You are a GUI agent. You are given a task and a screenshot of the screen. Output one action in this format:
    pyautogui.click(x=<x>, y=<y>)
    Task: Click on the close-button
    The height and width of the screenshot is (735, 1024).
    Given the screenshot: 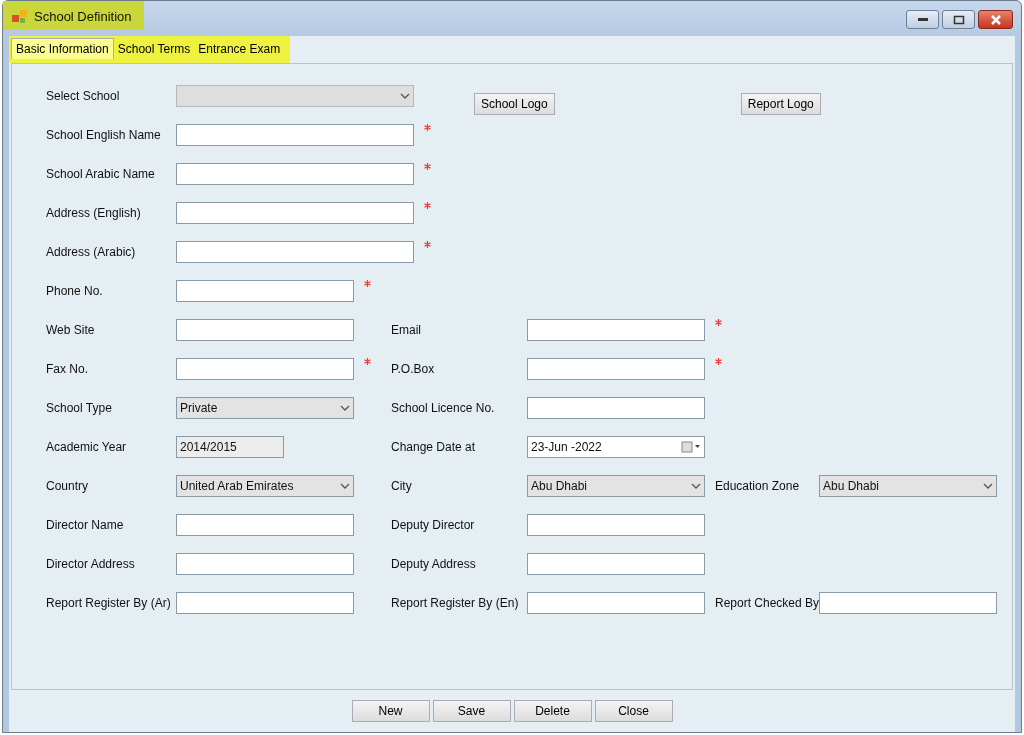 What is the action you would take?
    pyautogui.click(x=995, y=19)
    